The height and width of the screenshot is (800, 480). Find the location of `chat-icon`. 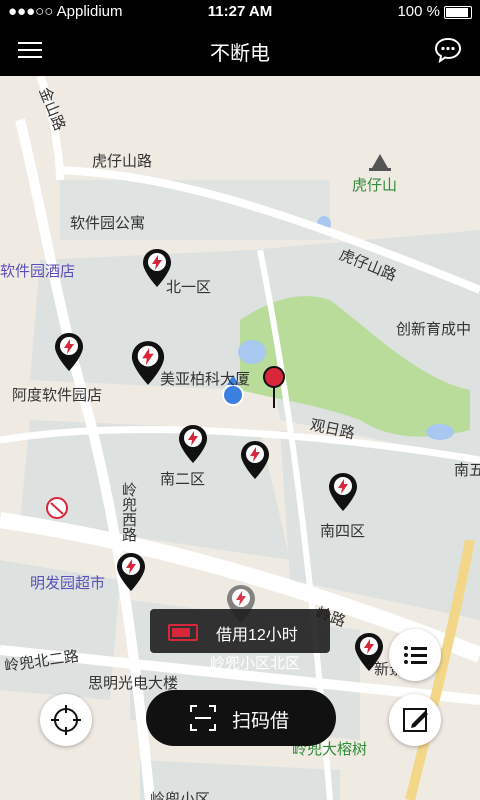

chat-icon is located at coordinates (448, 50).